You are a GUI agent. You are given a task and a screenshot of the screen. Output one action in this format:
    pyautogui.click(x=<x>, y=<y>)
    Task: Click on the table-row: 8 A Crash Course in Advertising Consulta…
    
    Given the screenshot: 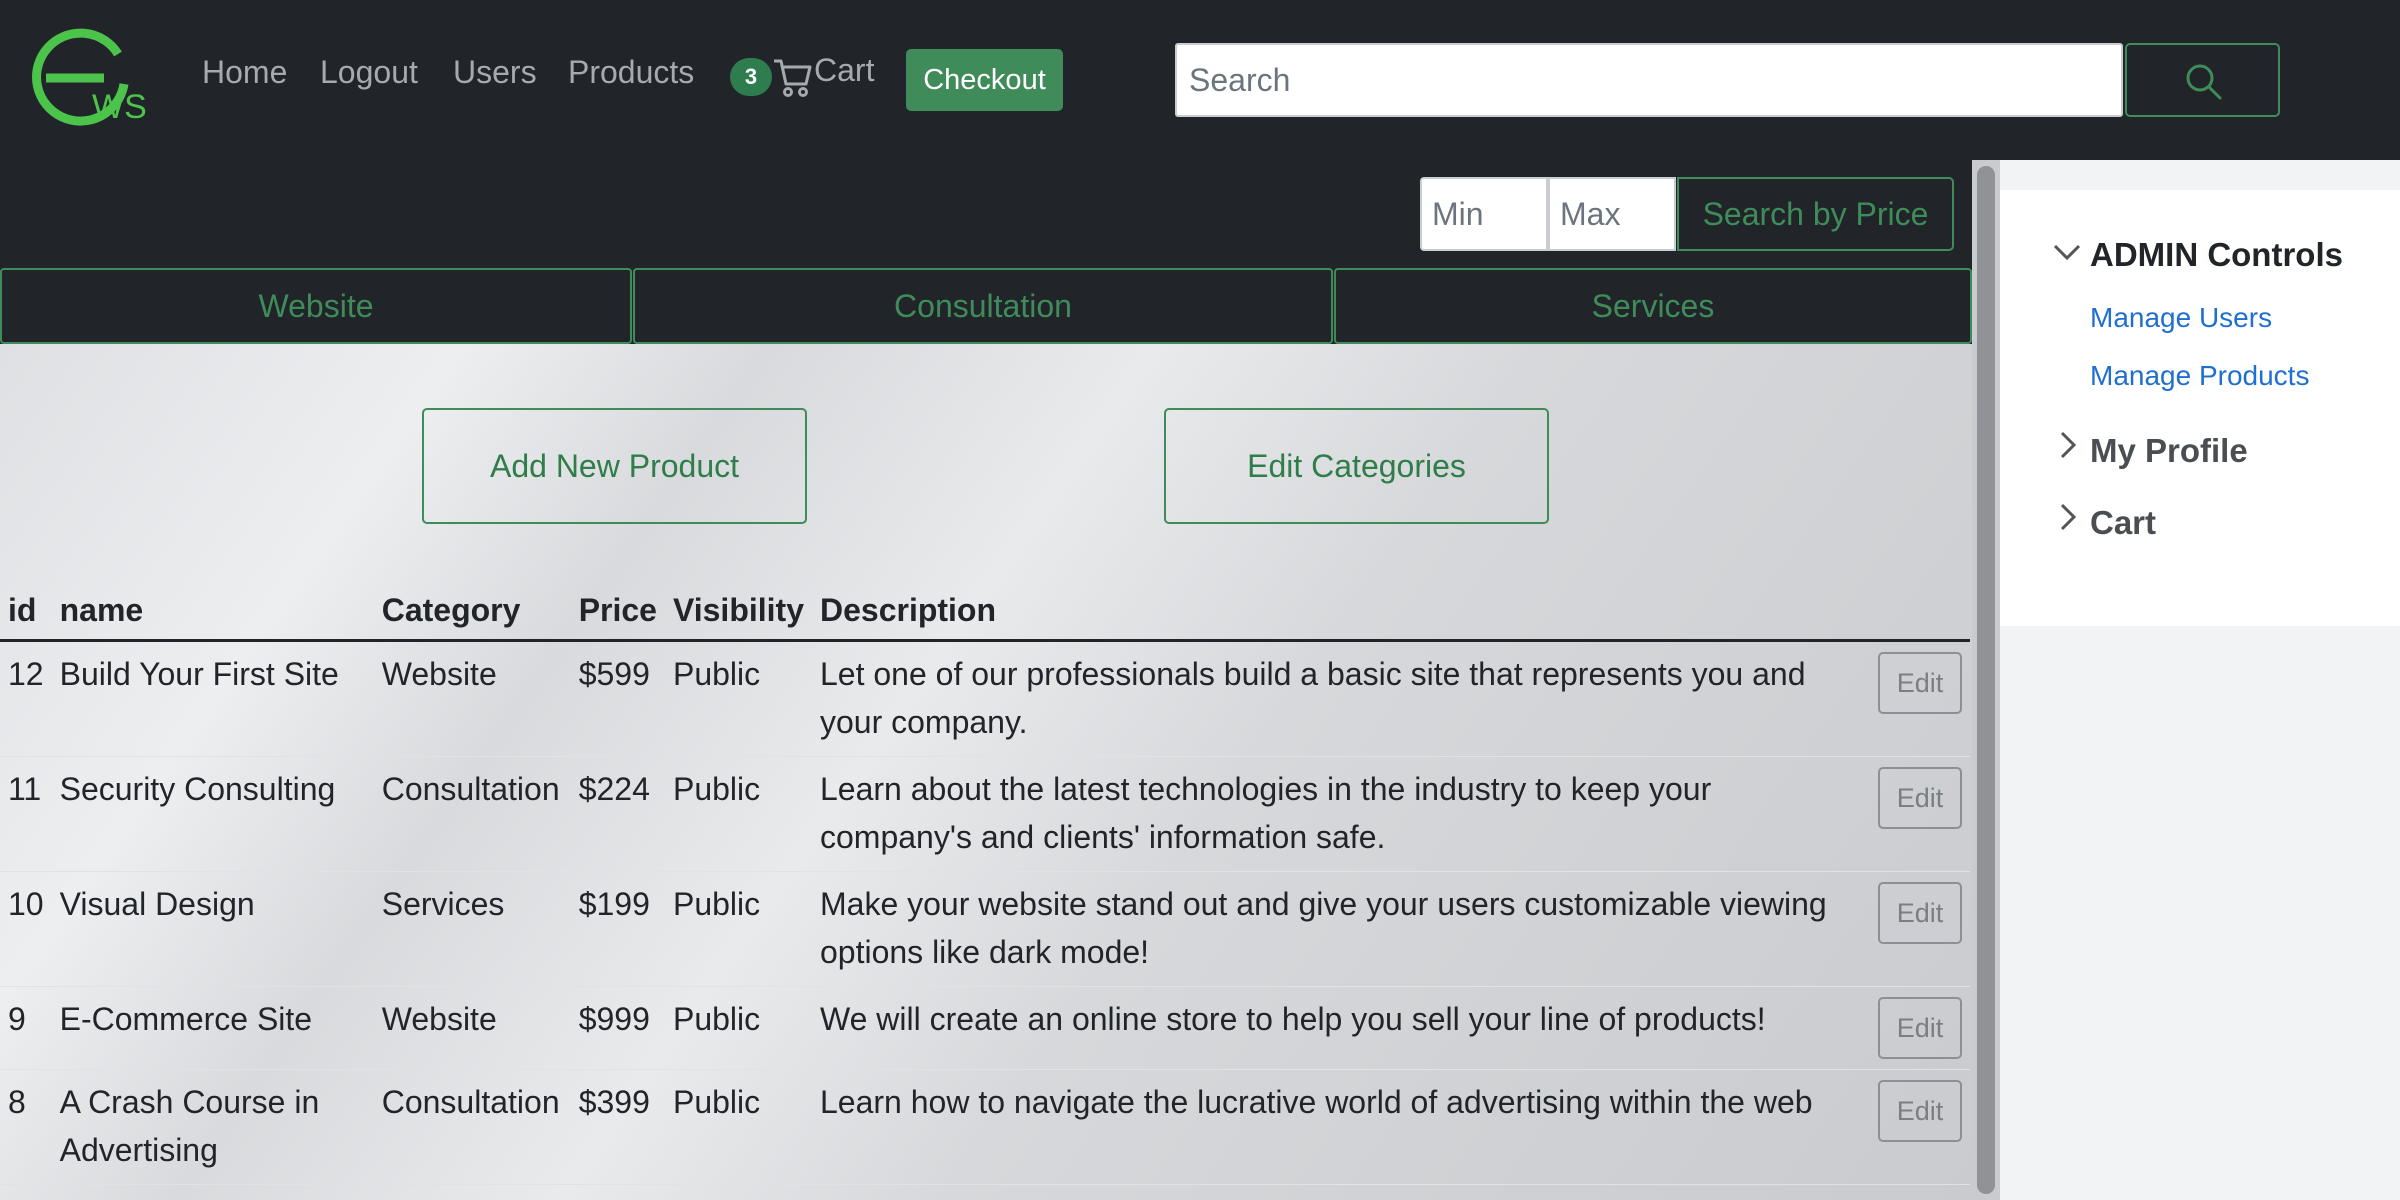 What is the action you would take?
    pyautogui.click(x=985, y=1127)
    